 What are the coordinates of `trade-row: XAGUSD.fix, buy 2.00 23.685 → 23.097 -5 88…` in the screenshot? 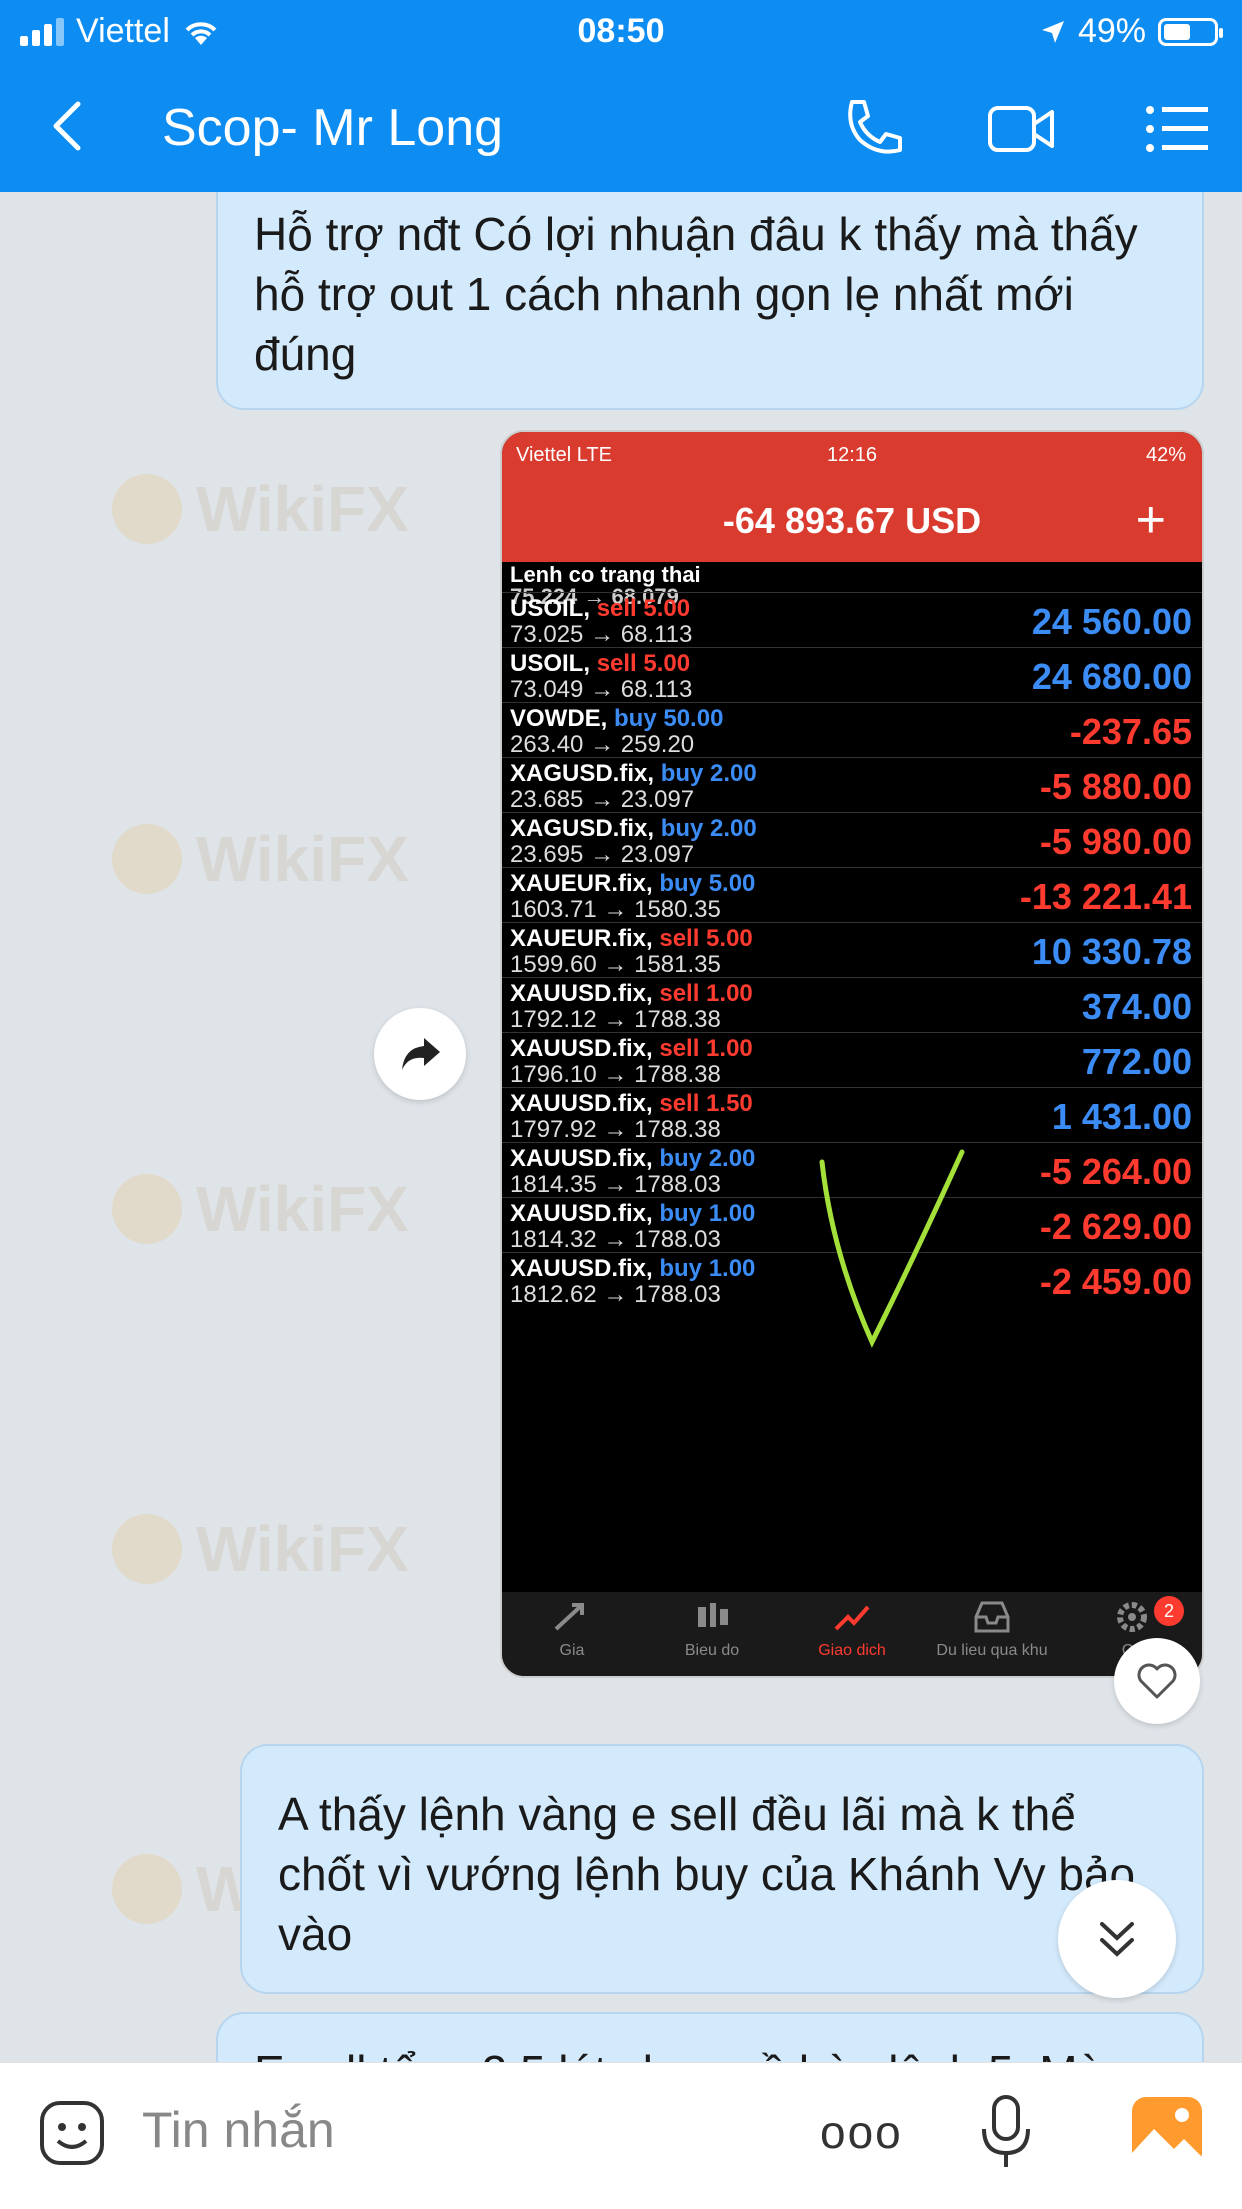 It's located at (852, 785).